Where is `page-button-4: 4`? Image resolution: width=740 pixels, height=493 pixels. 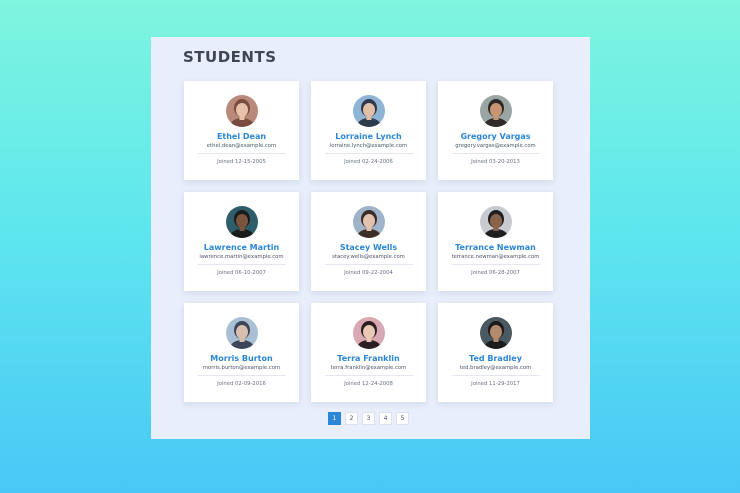
page-button-4: 4 is located at coordinates (385, 418).